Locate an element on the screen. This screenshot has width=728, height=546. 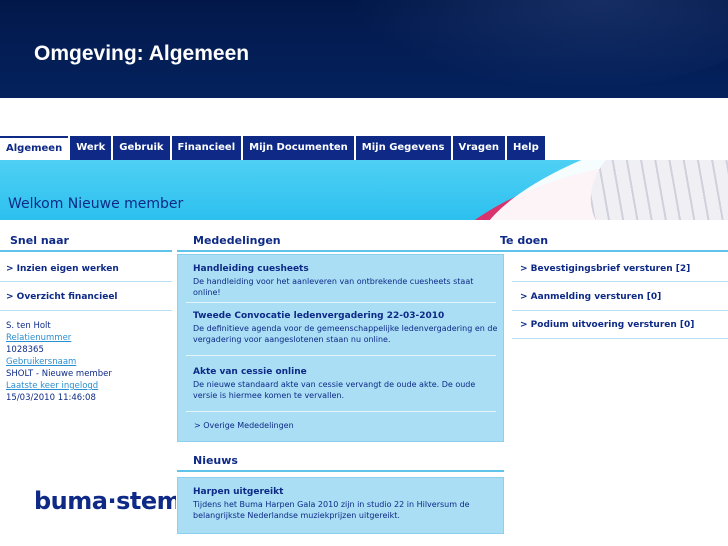
todo-aanmelding: > Aanmelding versturen [0] is located at coordinates (590, 297).